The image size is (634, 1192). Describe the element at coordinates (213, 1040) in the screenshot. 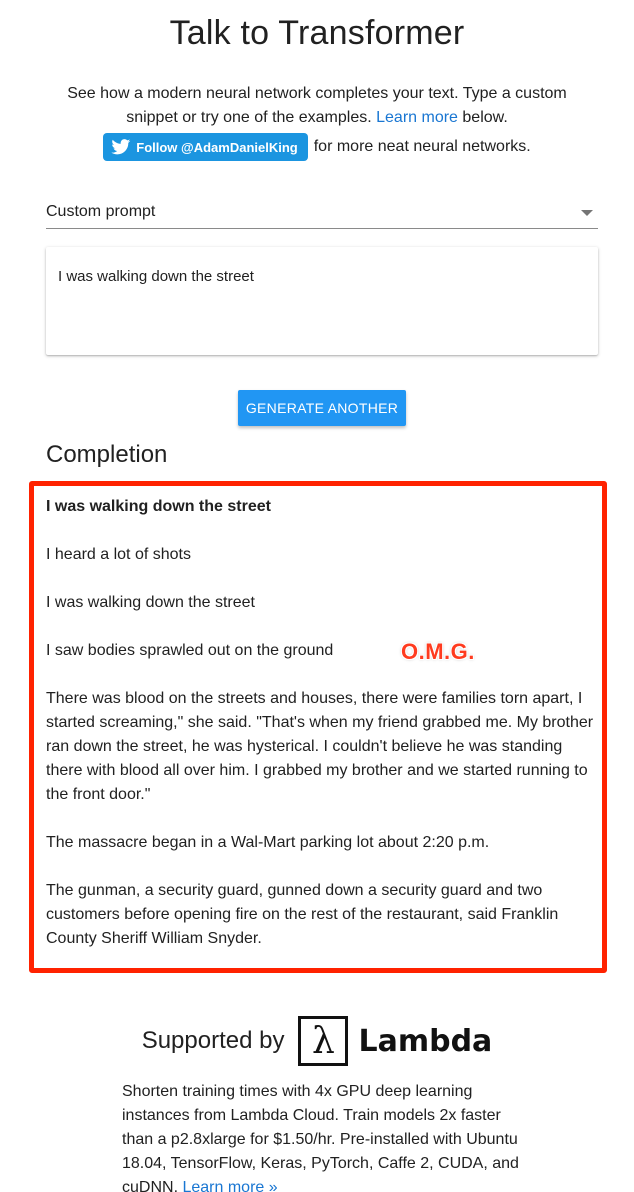

I see `supported-by-label: Supported by` at that location.